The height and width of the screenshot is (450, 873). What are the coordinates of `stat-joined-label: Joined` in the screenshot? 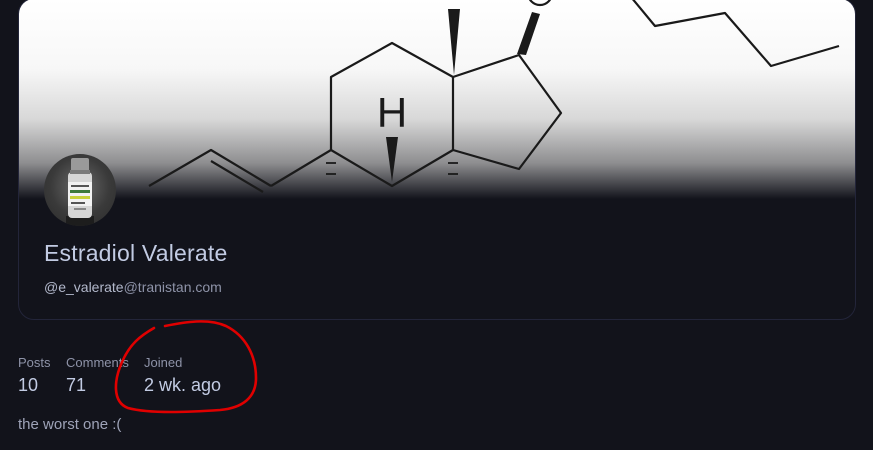 It's located at (163, 362).